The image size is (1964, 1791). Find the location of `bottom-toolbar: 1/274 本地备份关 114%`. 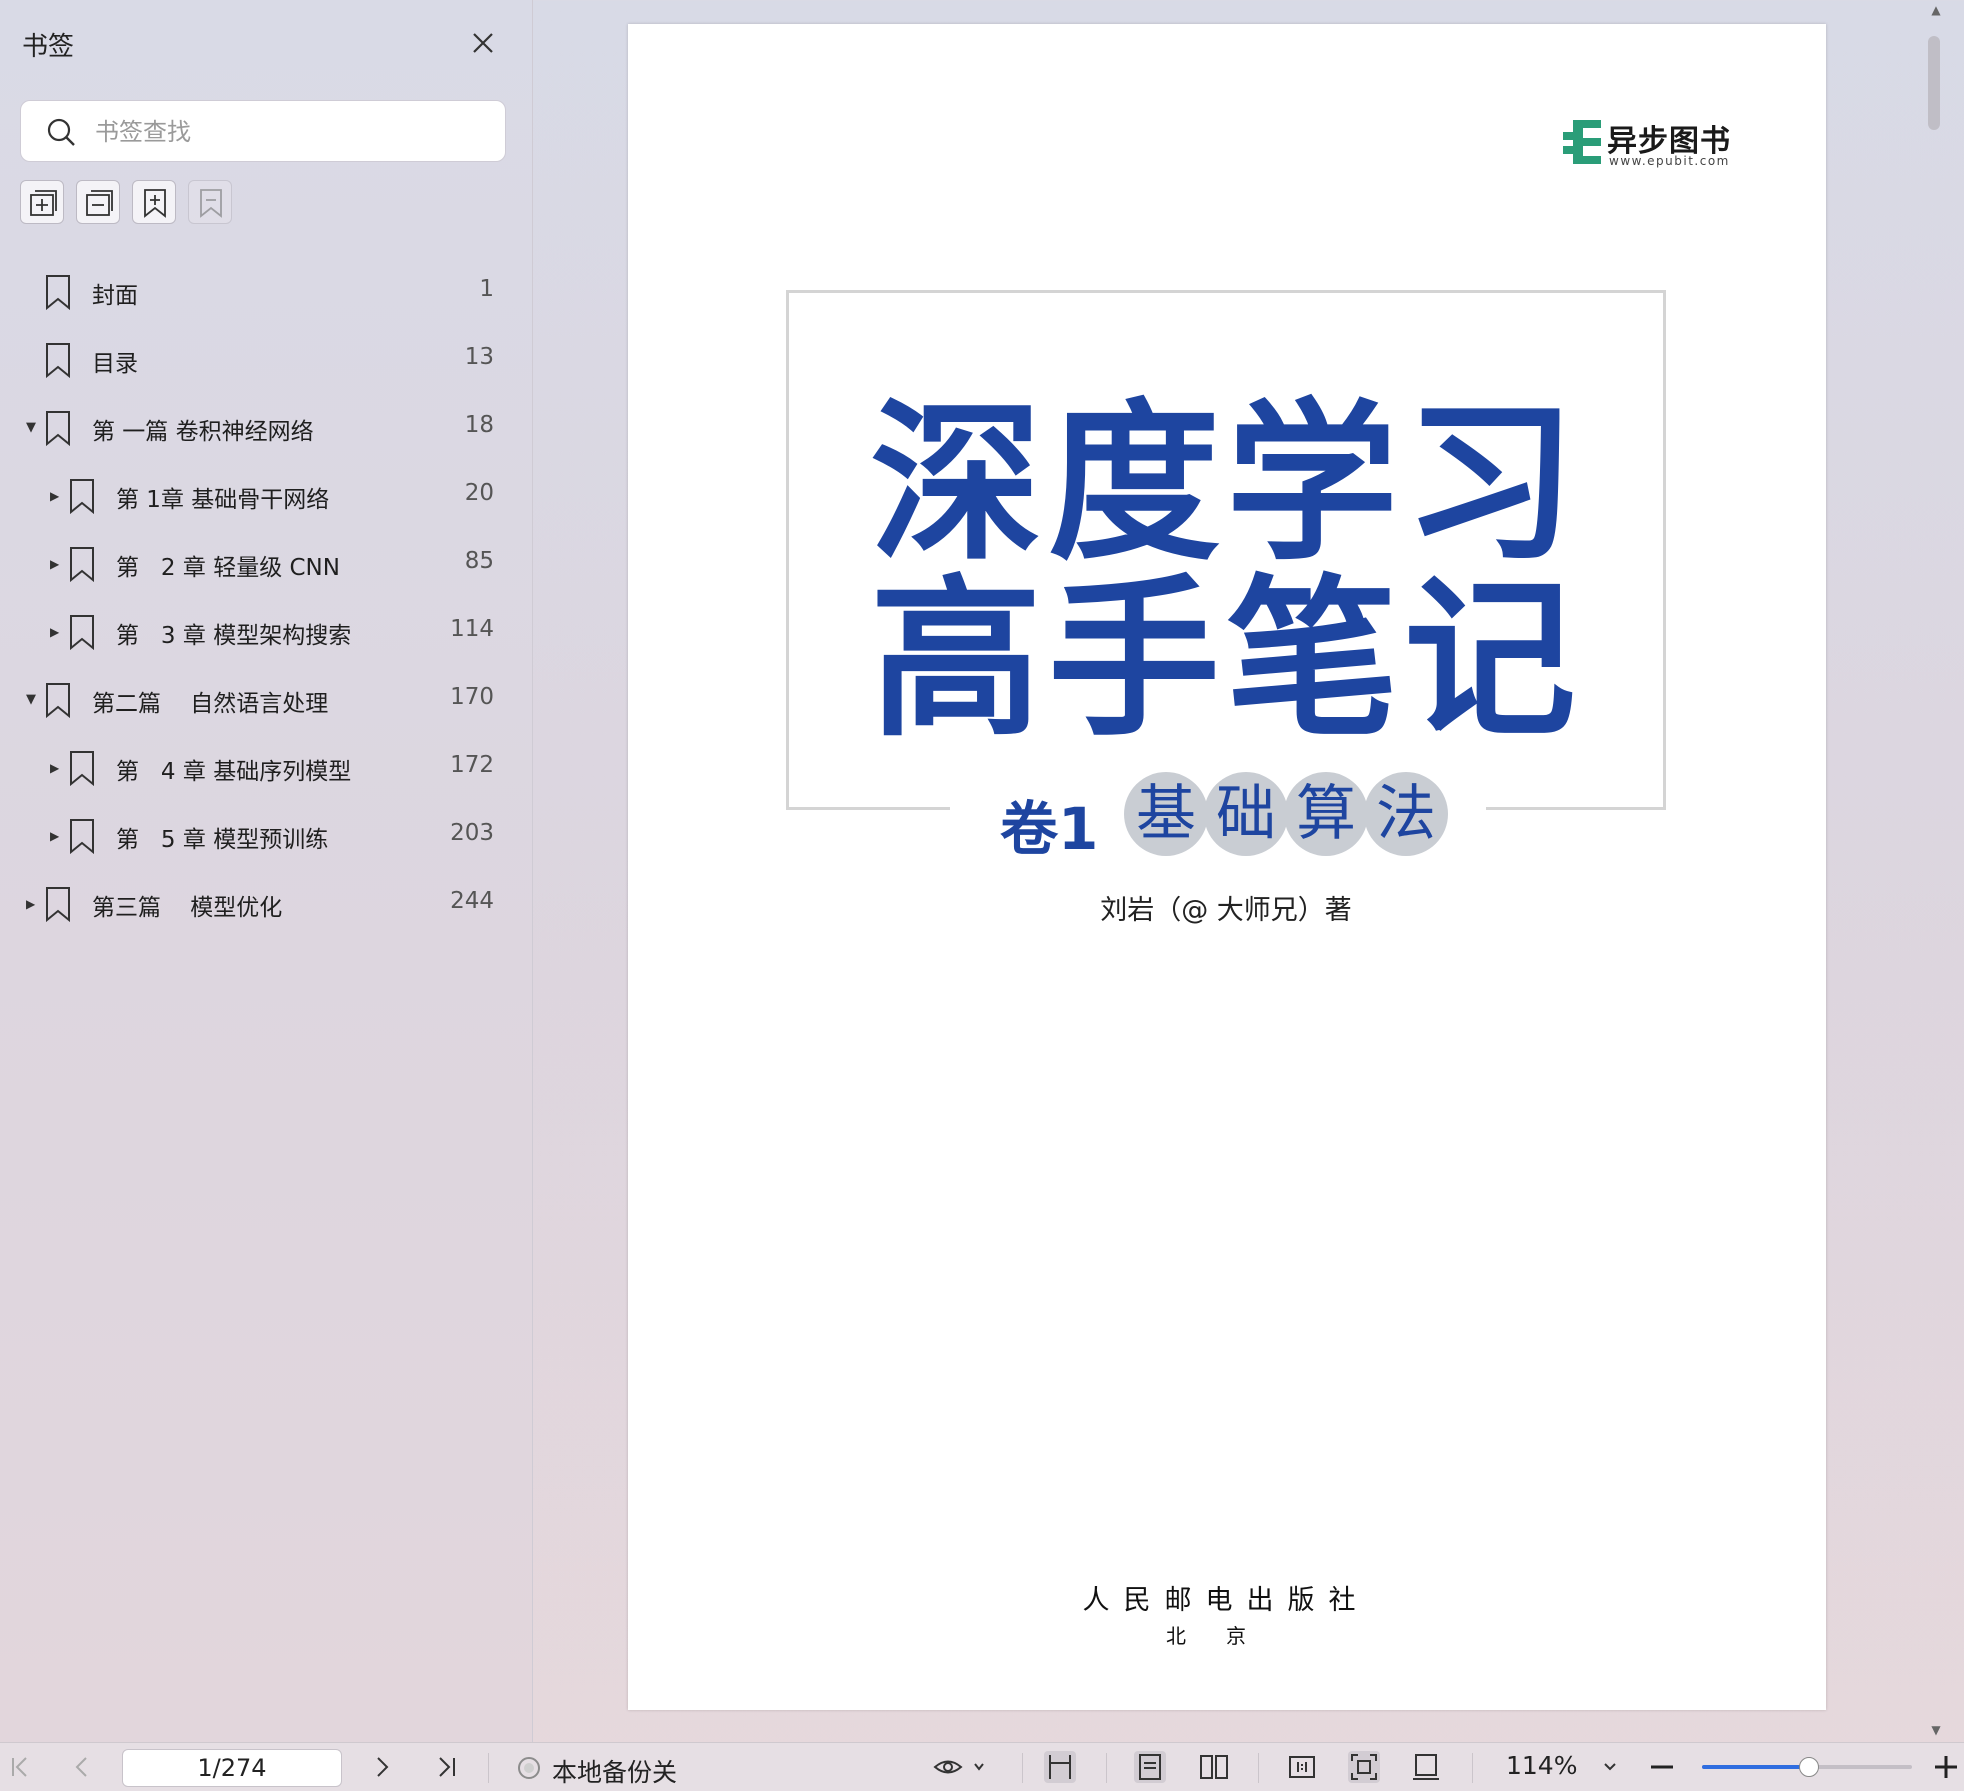

bottom-toolbar: 1/274 本地备份关 114% is located at coordinates (982, 1766).